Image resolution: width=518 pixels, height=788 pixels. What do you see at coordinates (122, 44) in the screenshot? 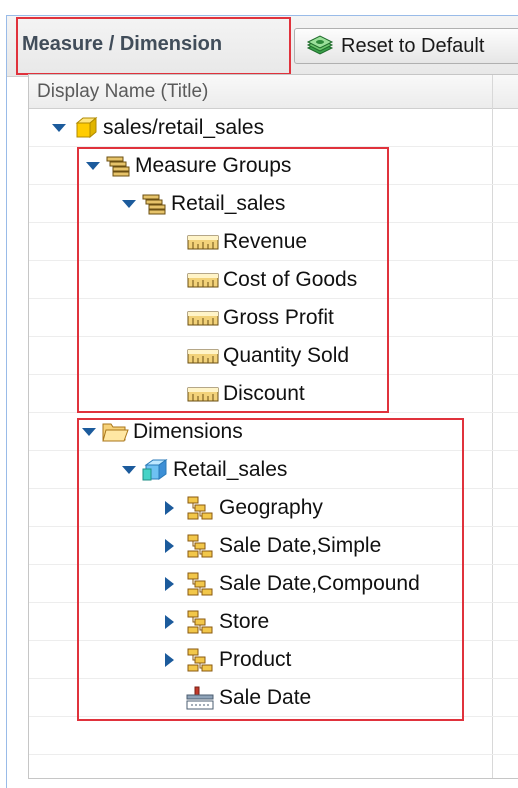
I see `panel-title: Measure / Dimension` at bounding box center [122, 44].